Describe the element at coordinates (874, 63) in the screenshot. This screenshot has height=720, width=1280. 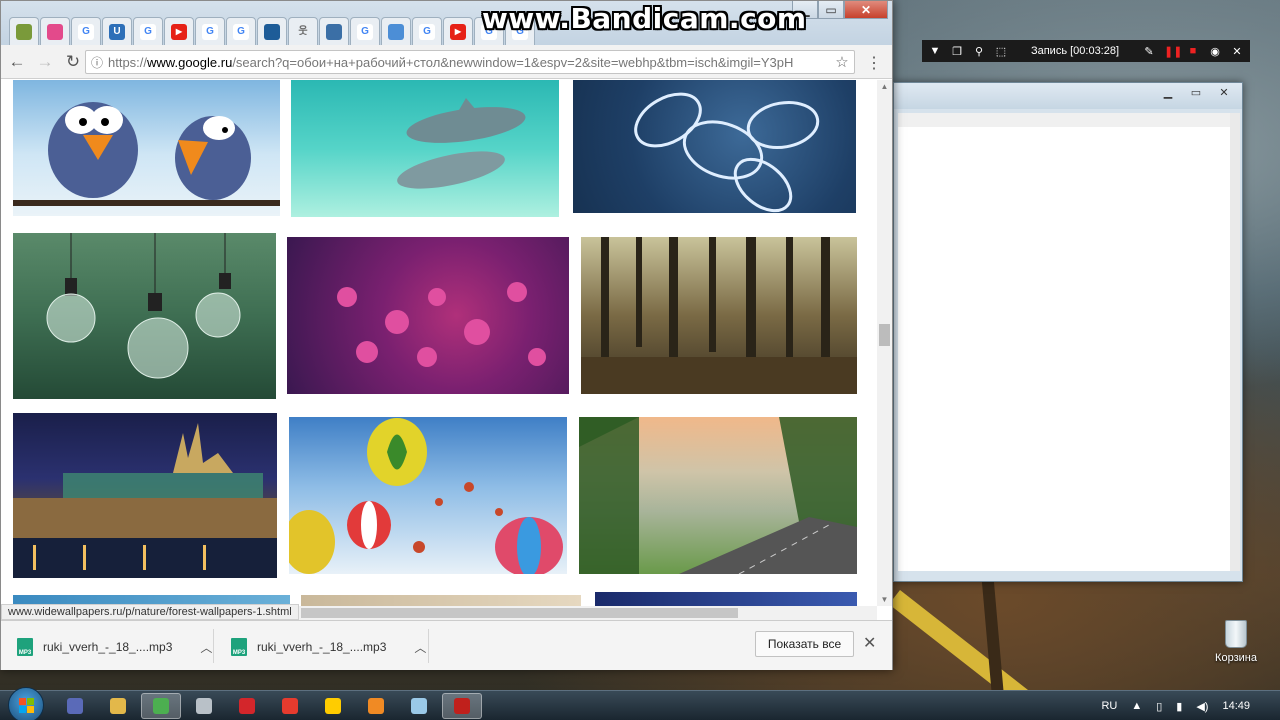
I see `menu-icon: ⋮` at that location.